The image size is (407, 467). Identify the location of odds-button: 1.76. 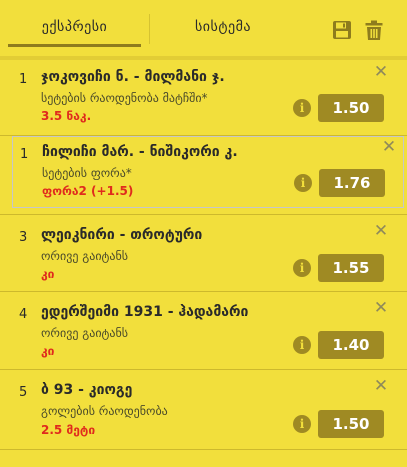
(352, 183).